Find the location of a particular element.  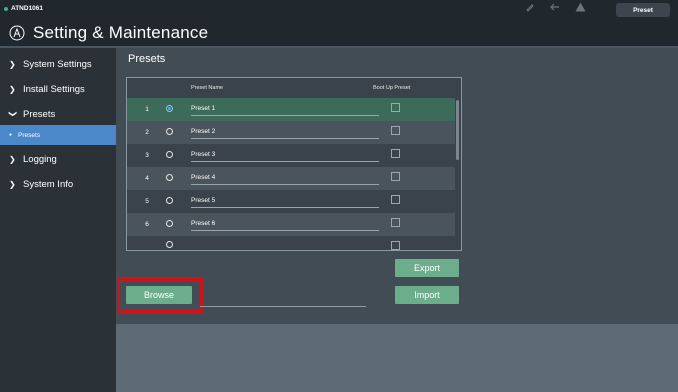

sidebar-item-label: Presets is located at coordinates (39, 114).